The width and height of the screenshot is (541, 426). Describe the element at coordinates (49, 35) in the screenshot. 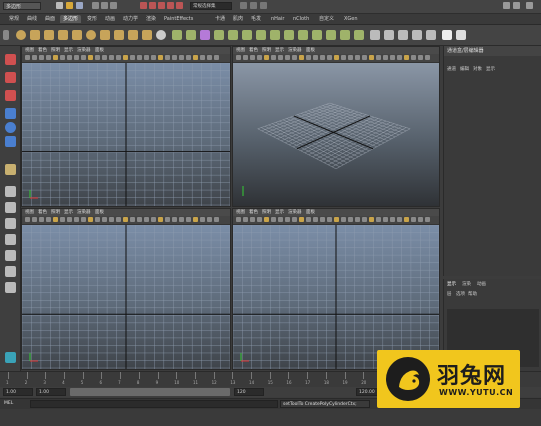

I see `poly-cylinder-icon` at that location.